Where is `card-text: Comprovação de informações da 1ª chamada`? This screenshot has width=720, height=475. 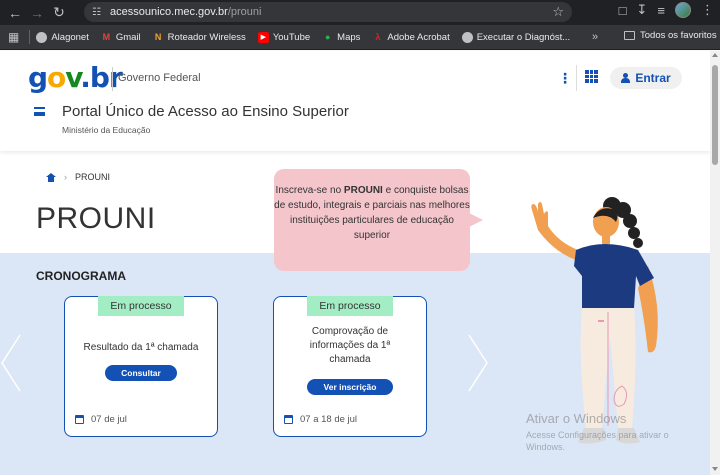 card-text: Comprovação de informações da 1ª chamada is located at coordinates (350, 345).